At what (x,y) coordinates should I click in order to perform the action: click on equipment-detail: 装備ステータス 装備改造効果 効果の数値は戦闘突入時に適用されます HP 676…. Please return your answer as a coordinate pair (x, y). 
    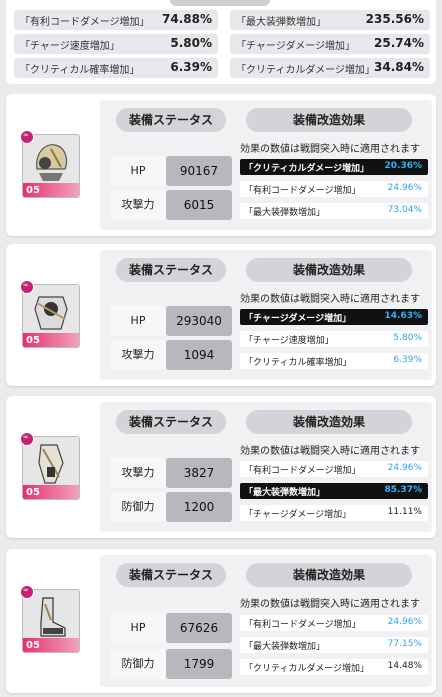
    Looking at the image, I should click on (266, 621).